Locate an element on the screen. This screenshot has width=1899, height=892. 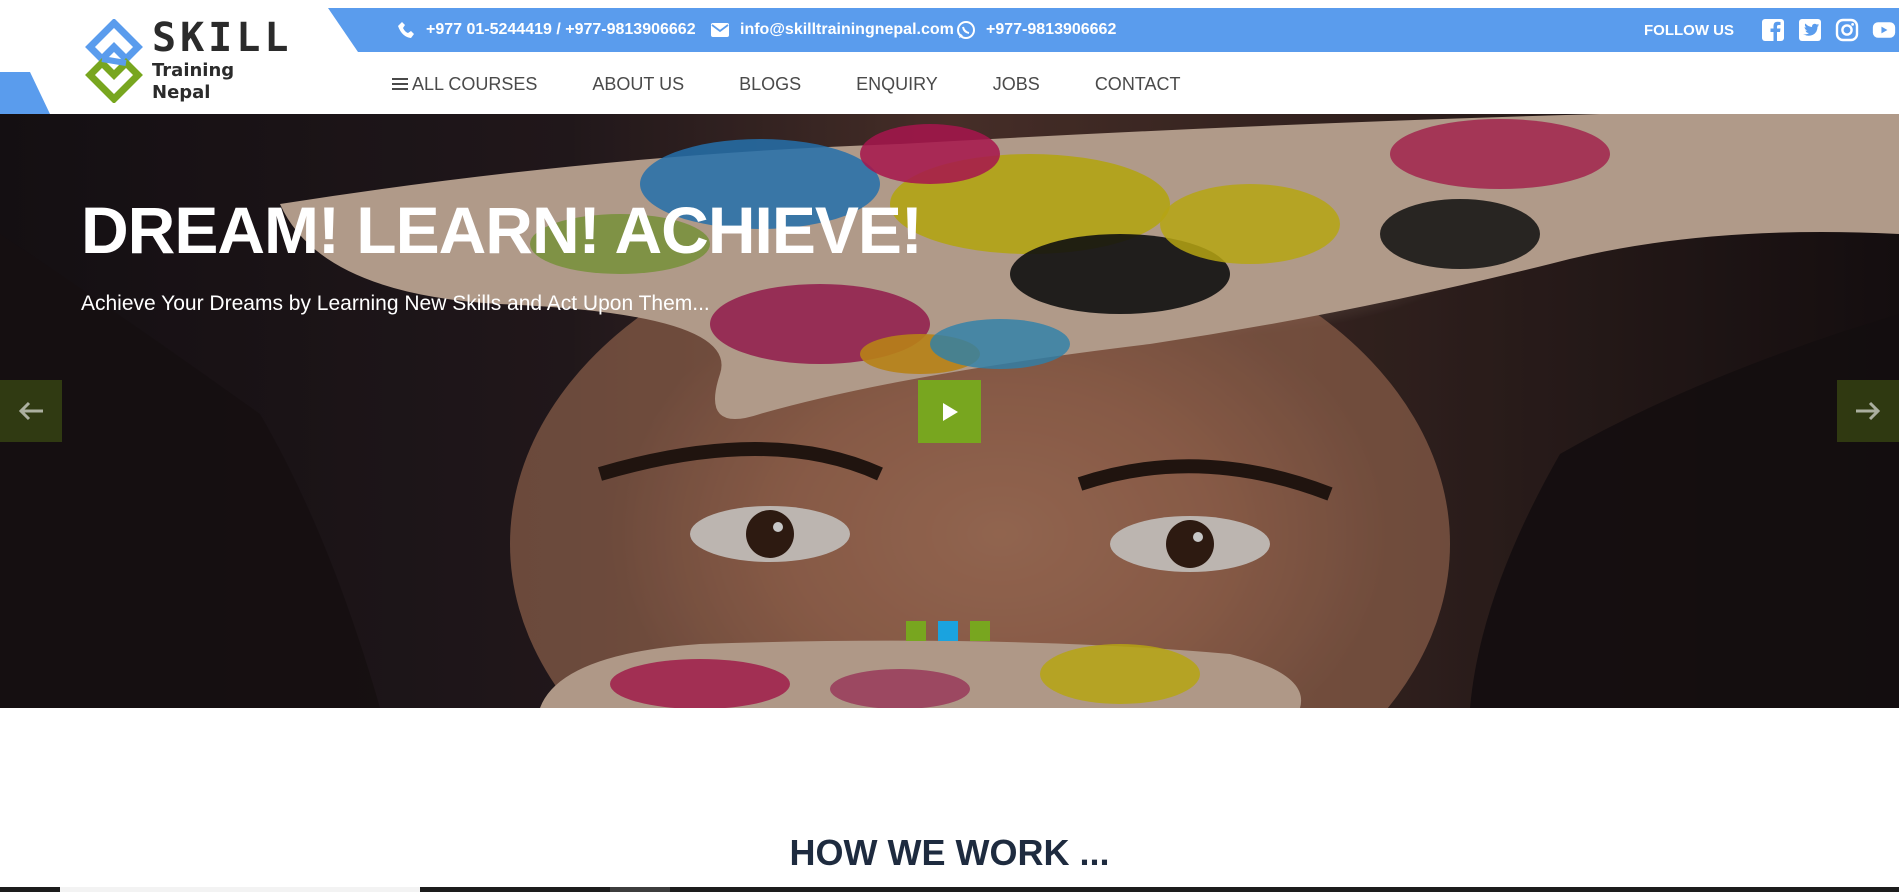
facebook-icon is located at coordinates (1773, 30).